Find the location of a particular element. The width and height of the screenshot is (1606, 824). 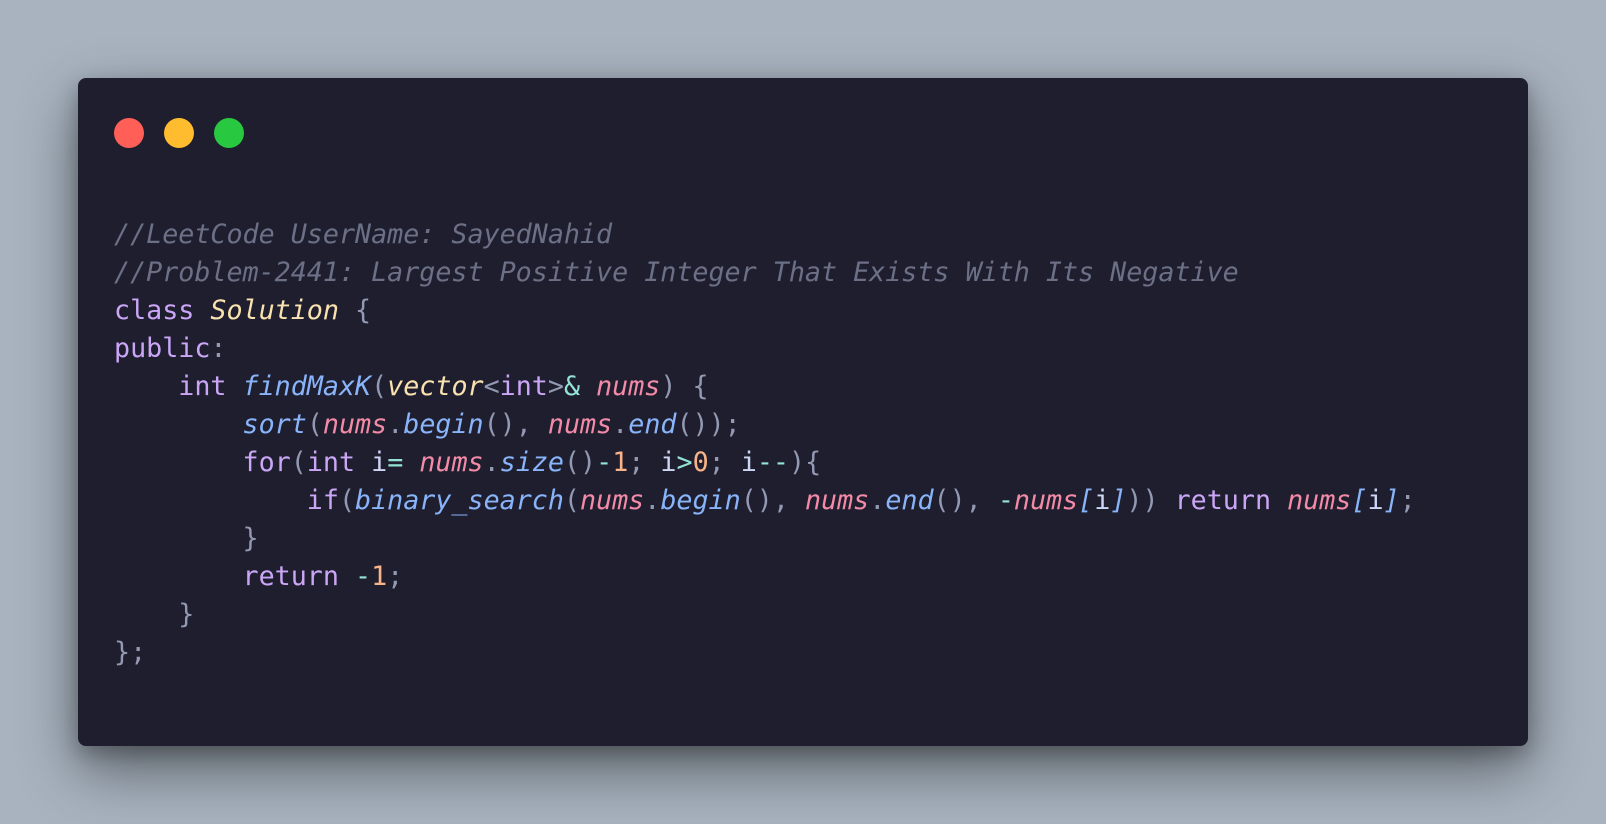

code-token: Solution is located at coordinates (274, 310).